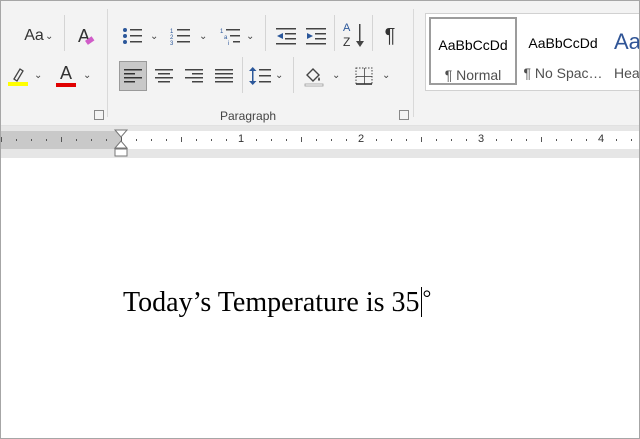 The width and height of the screenshot is (640, 439). I want to click on change-case-label: Aa, so click(34, 35).